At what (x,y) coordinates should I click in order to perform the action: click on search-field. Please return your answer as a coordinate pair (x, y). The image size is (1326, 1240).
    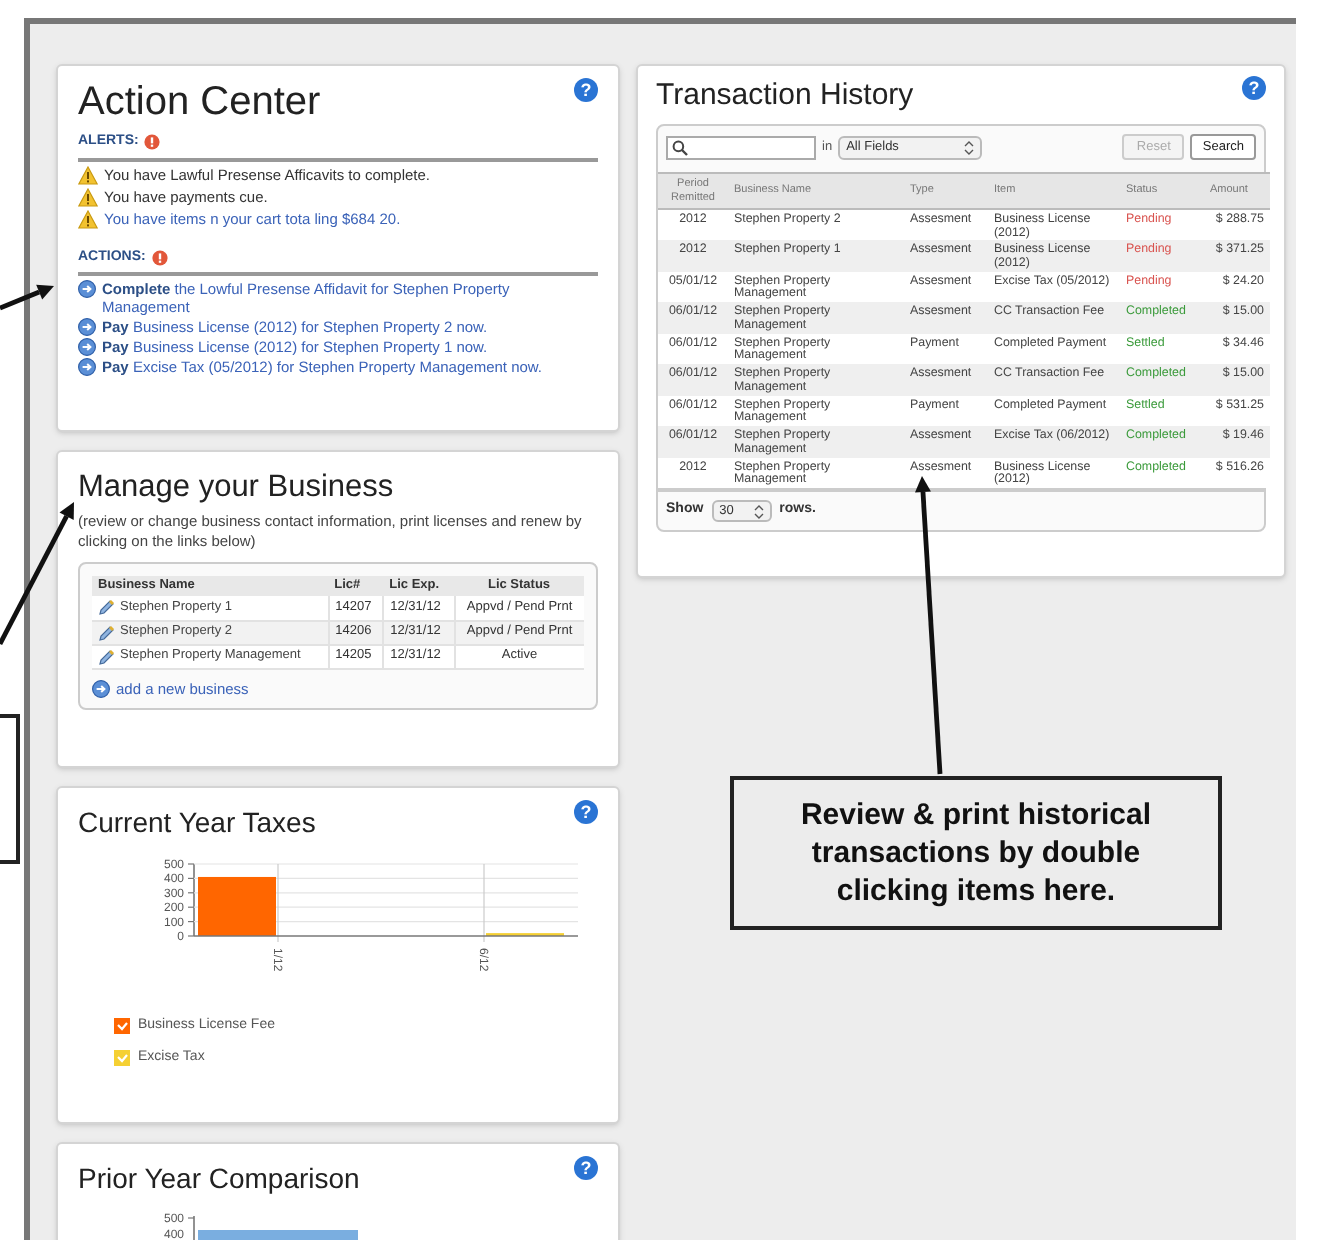
    Looking at the image, I should click on (741, 147).